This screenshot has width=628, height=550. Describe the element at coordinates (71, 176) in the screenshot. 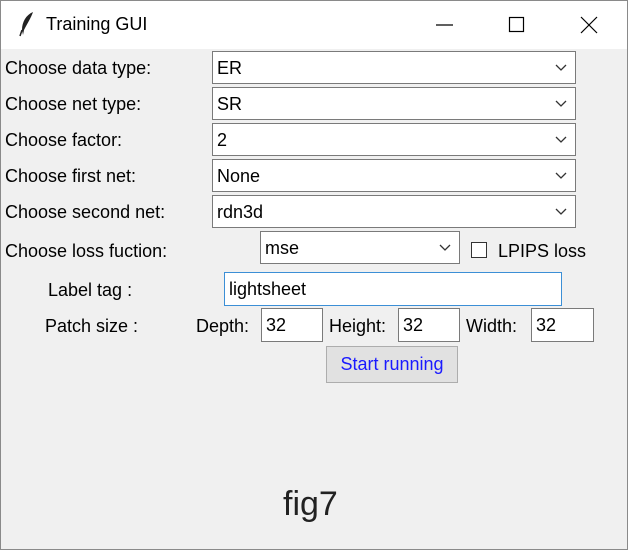

I see `first-net-label: Choose first net:` at that location.